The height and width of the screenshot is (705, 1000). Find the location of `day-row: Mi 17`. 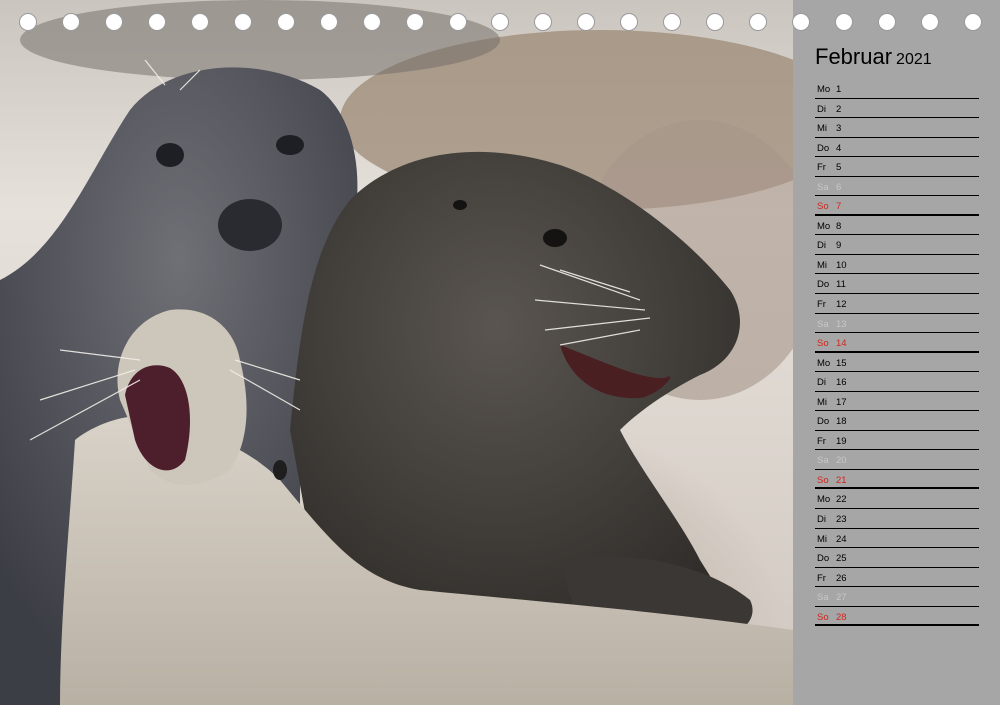

day-row: Mi 17 is located at coordinates (897, 402).